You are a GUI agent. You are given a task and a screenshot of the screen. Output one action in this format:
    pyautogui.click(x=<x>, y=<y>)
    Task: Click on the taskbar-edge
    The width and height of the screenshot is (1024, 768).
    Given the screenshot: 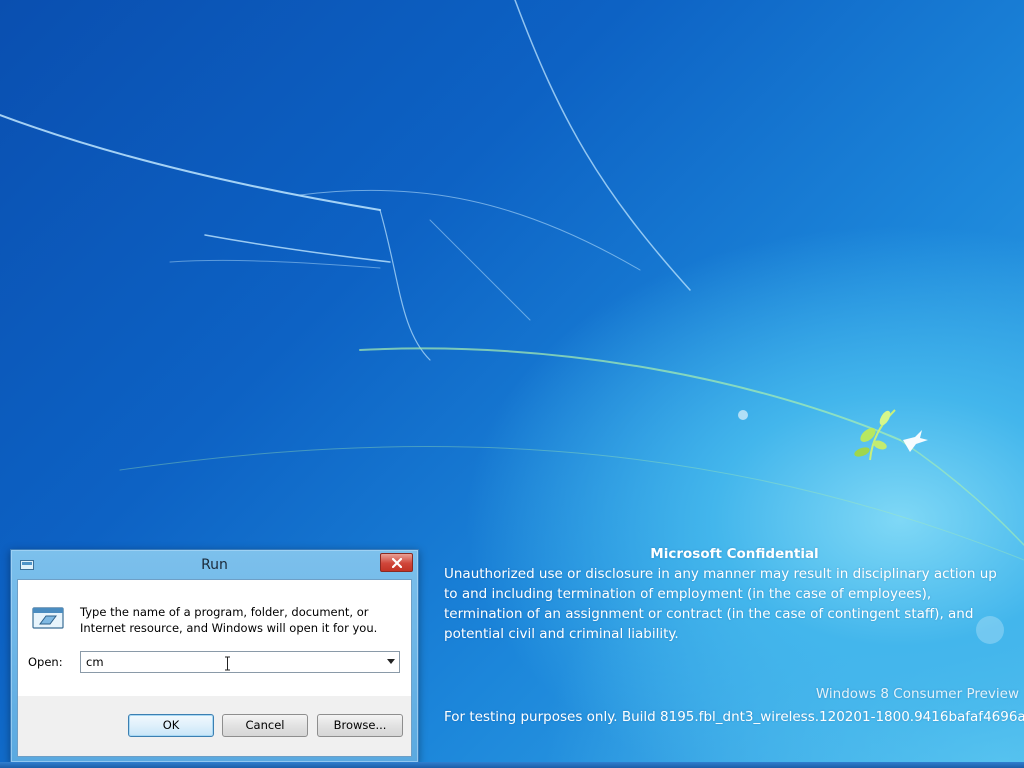 What is the action you would take?
    pyautogui.click(x=512, y=765)
    